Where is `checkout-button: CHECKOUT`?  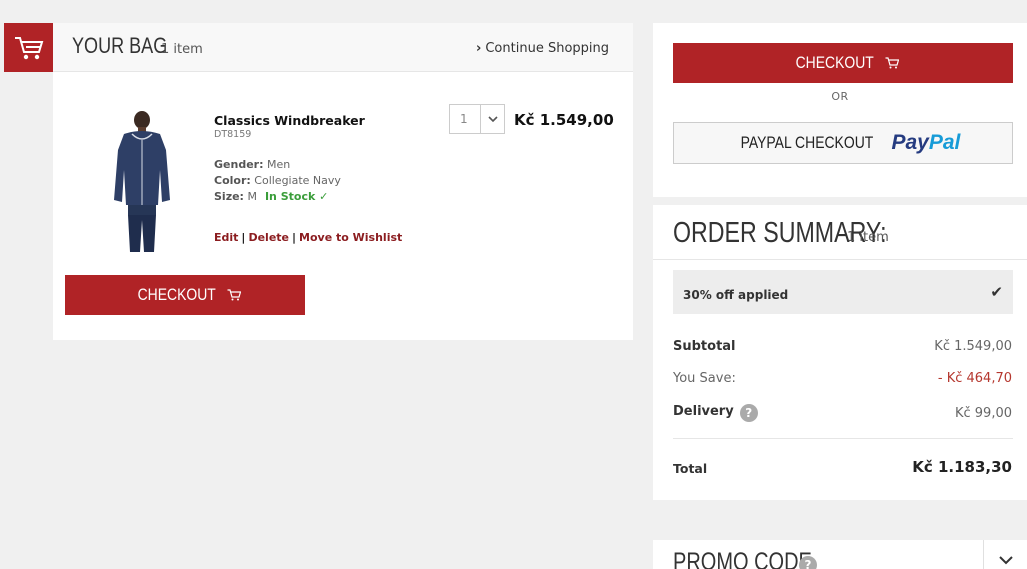
checkout-button: CHECKOUT is located at coordinates (843, 63).